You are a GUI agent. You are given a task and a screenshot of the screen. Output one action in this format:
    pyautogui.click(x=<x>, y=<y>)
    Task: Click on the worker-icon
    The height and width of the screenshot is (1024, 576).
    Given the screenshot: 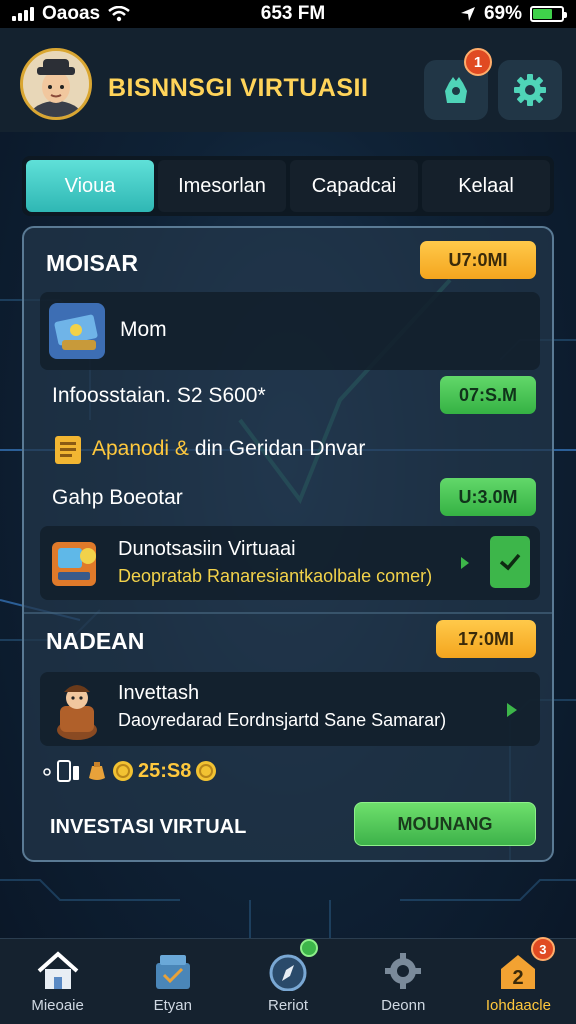 What is the action you would take?
    pyautogui.click(x=77, y=712)
    